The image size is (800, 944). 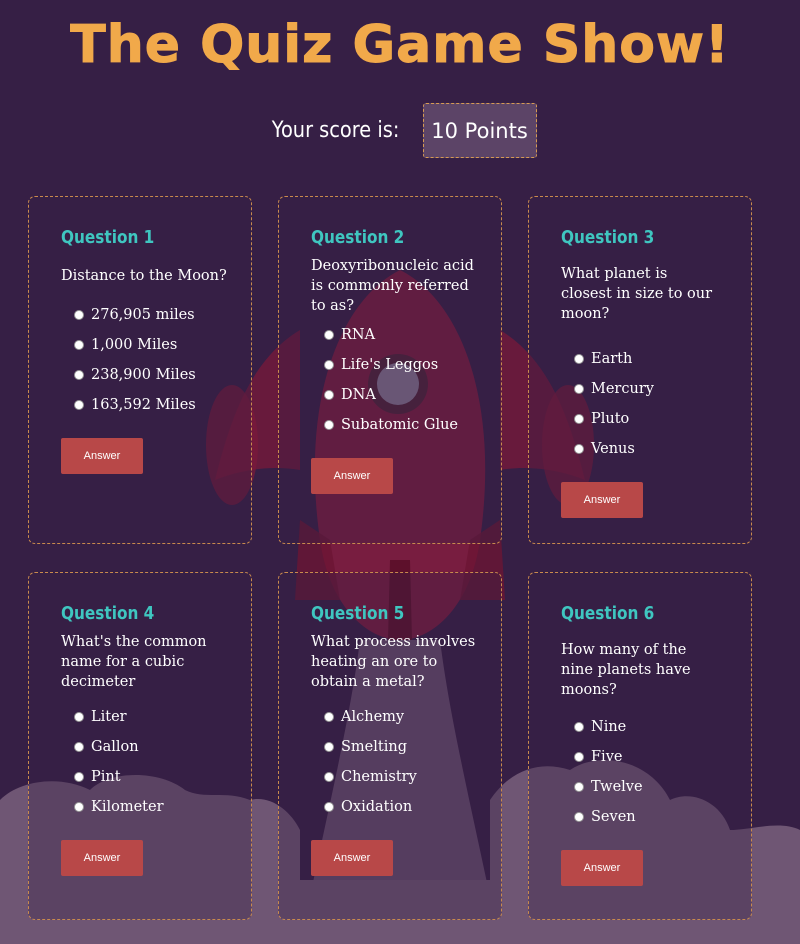 What do you see at coordinates (608, 613) in the screenshot?
I see `question-heading: Question 6` at bounding box center [608, 613].